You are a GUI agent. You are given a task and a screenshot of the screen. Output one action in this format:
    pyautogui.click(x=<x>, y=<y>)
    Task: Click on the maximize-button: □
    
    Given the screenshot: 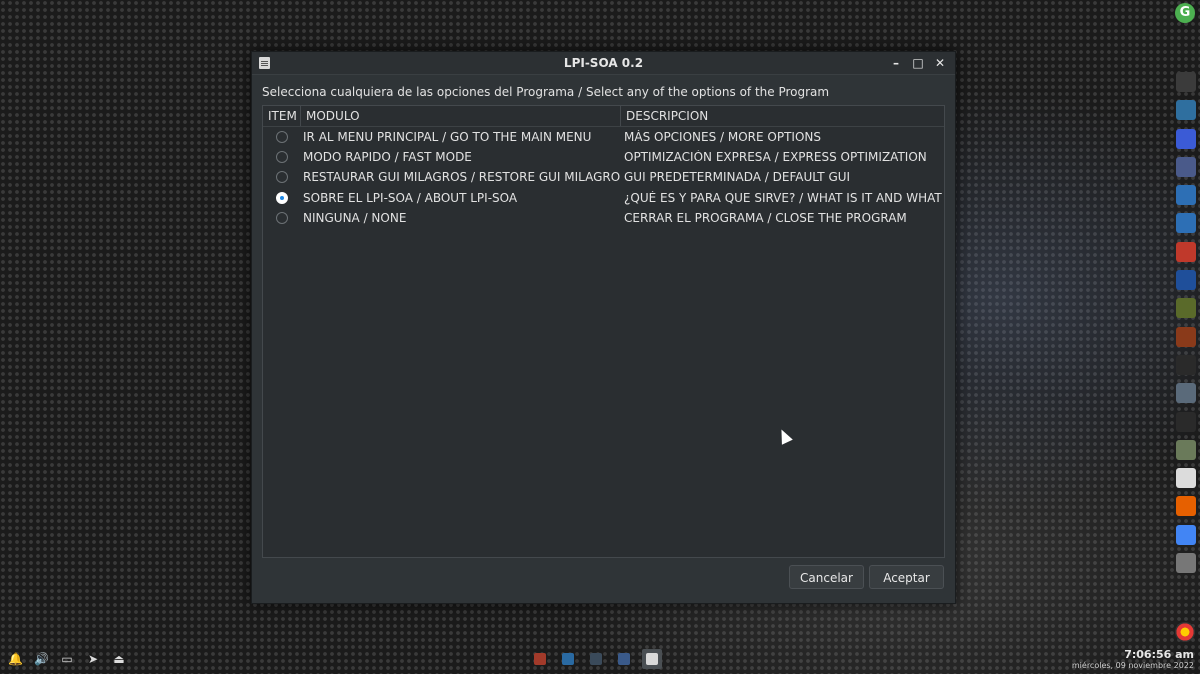 What is the action you would take?
    pyautogui.click(x=918, y=63)
    